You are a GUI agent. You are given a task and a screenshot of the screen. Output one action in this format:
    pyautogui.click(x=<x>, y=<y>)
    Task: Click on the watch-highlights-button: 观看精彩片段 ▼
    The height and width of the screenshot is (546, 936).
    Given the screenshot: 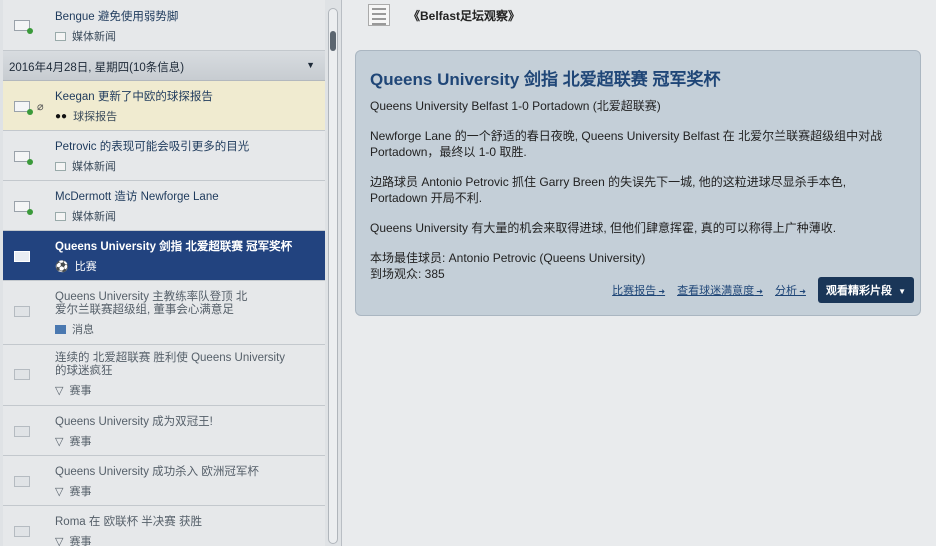 What is the action you would take?
    pyautogui.click(x=865, y=290)
    